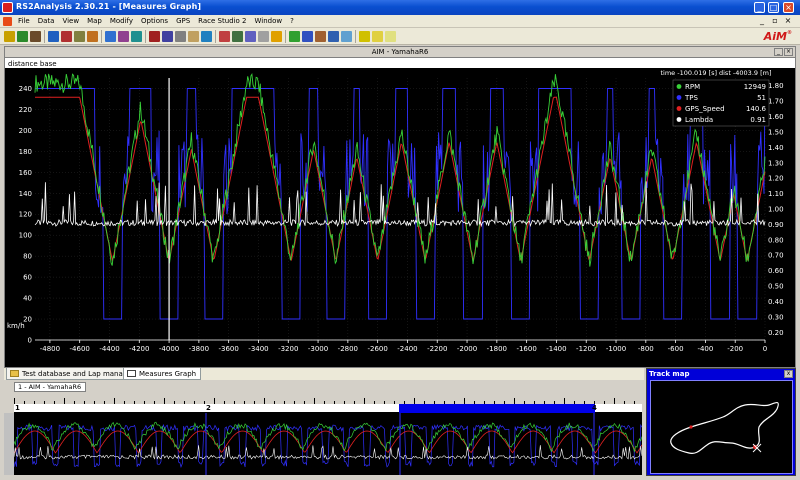 The height and width of the screenshot is (480, 800). I want to click on right-axis-tick: 1.50, so click(776, 132).